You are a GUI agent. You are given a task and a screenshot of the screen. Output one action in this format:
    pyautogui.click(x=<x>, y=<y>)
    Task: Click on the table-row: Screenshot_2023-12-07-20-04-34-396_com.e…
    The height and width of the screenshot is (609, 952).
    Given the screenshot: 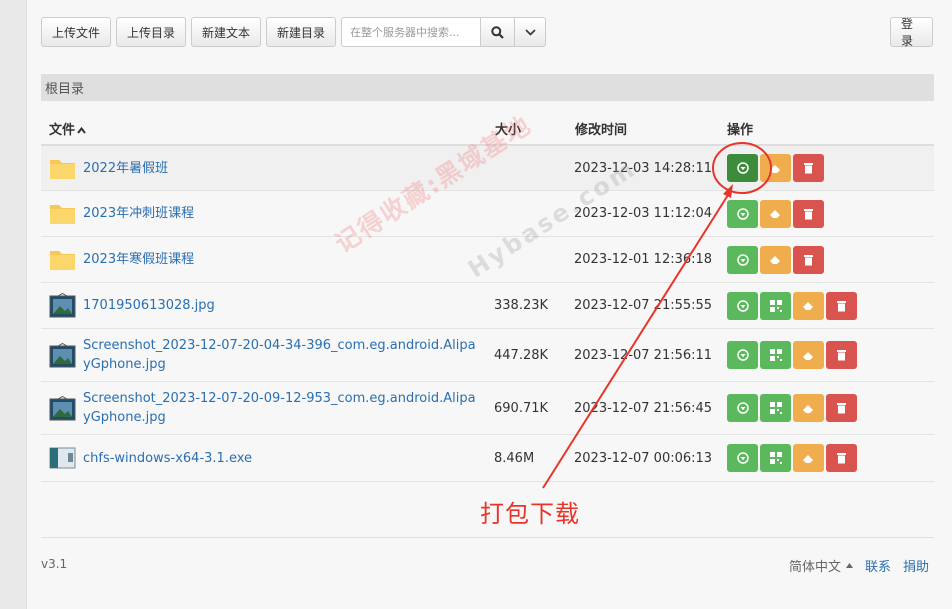 What is the action you would take?
    pyautogui.click(x=487, y=355)
    